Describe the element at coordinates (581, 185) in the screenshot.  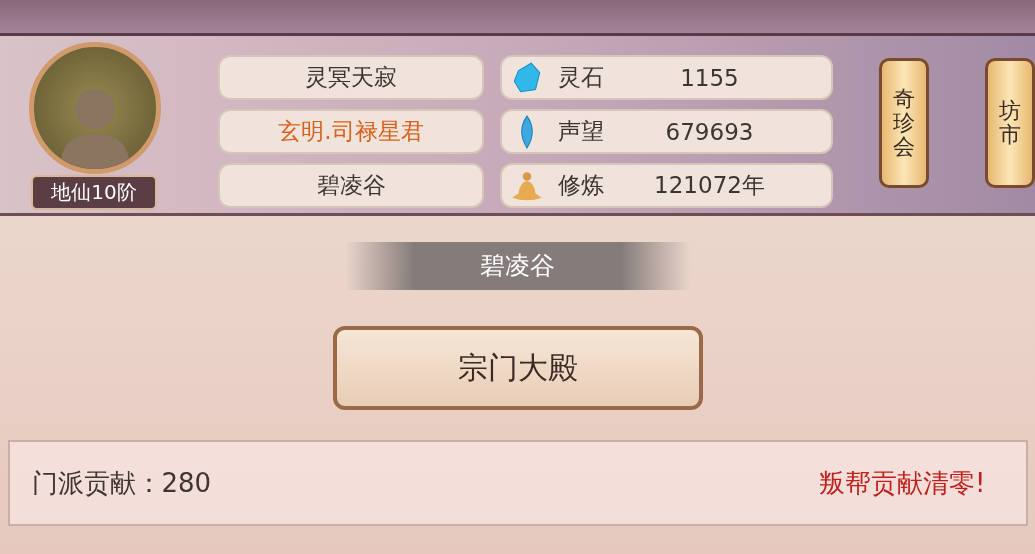
I see `stat-label: 修炼` at that location.